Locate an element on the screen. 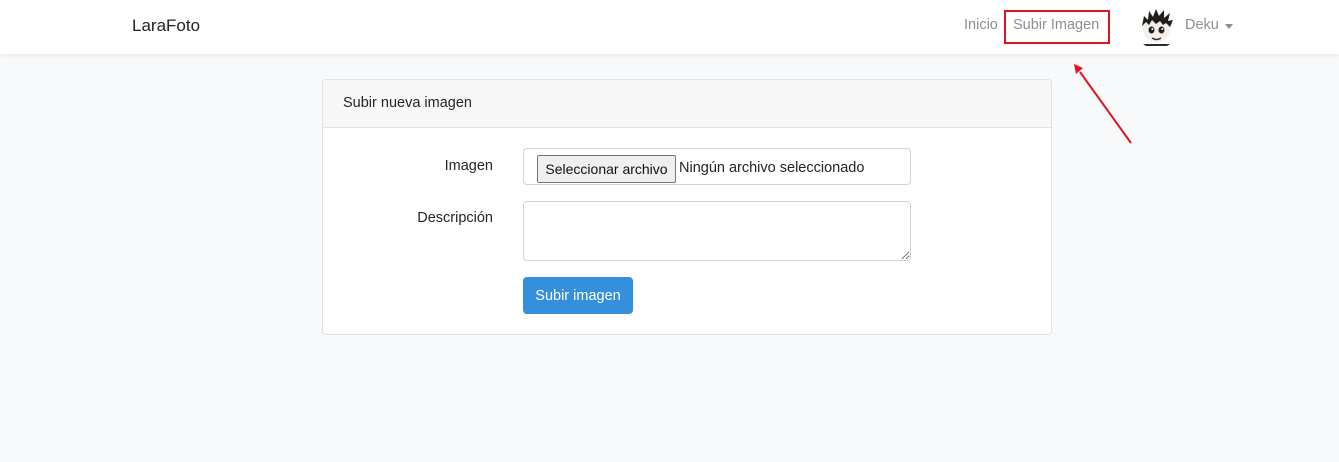 The image size is (1339, 462). brand-logo: LaraFoto is located at coordinates (166, 26).